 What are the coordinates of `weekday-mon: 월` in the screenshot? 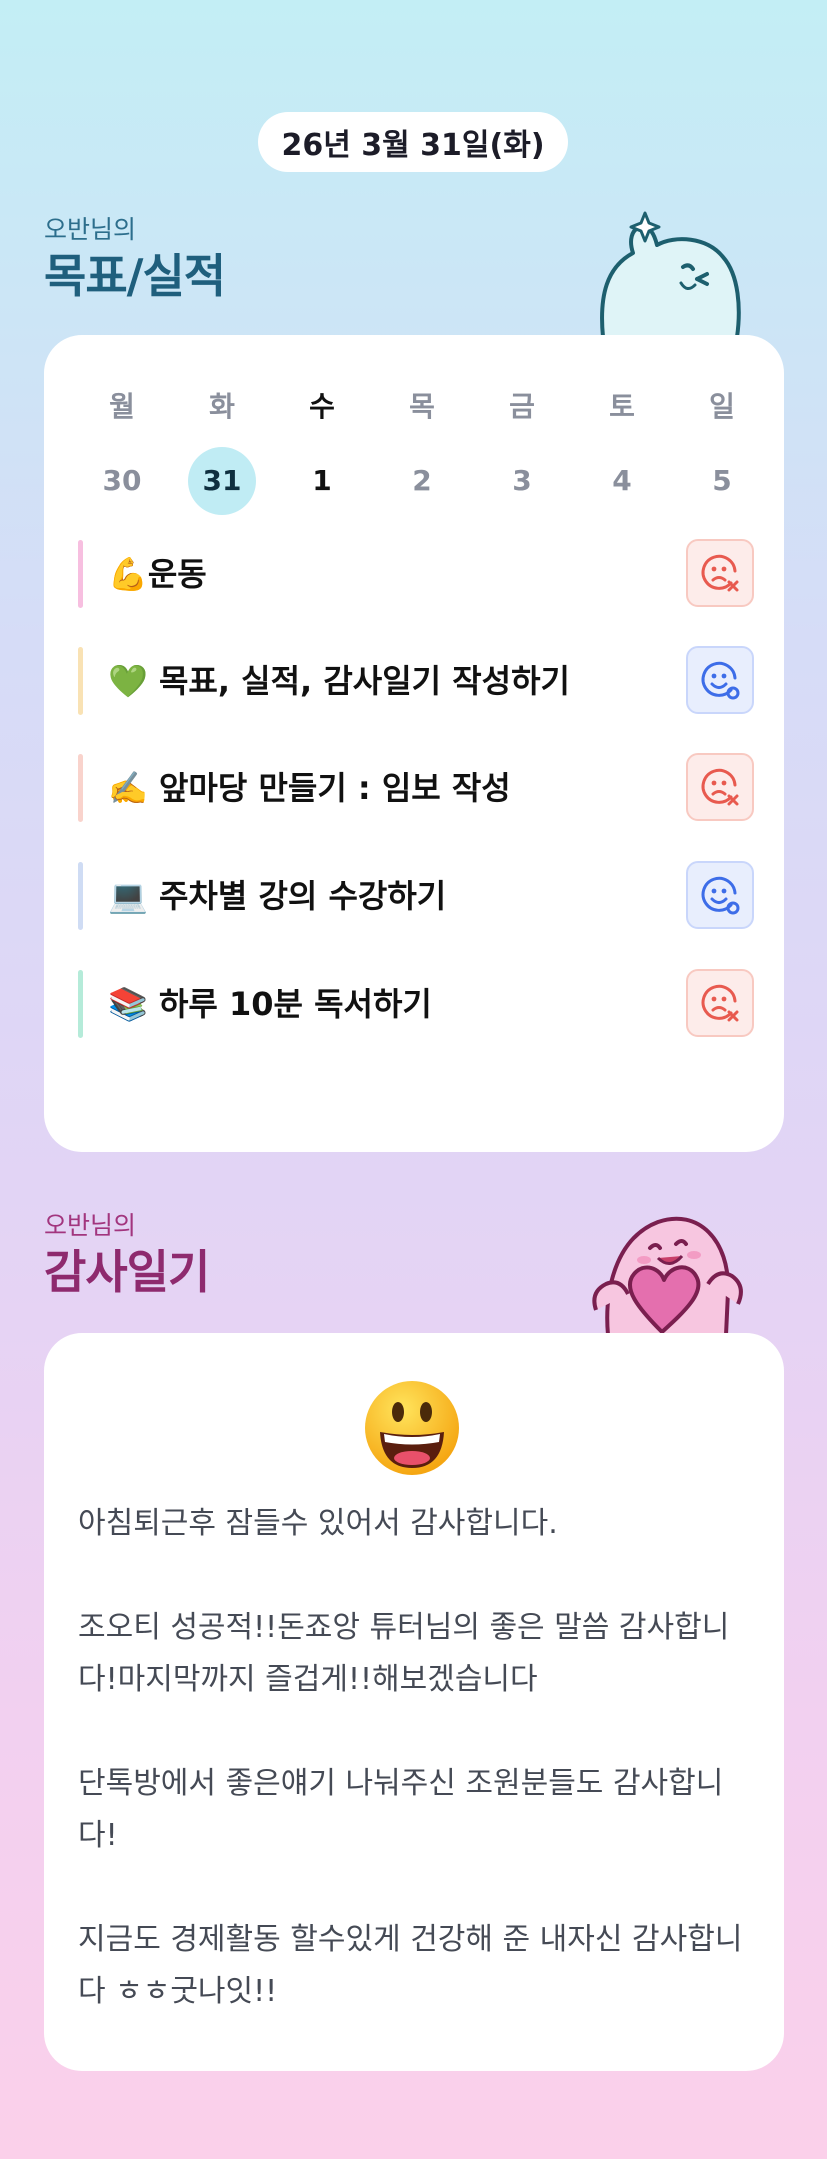 It's located at (122, 406).